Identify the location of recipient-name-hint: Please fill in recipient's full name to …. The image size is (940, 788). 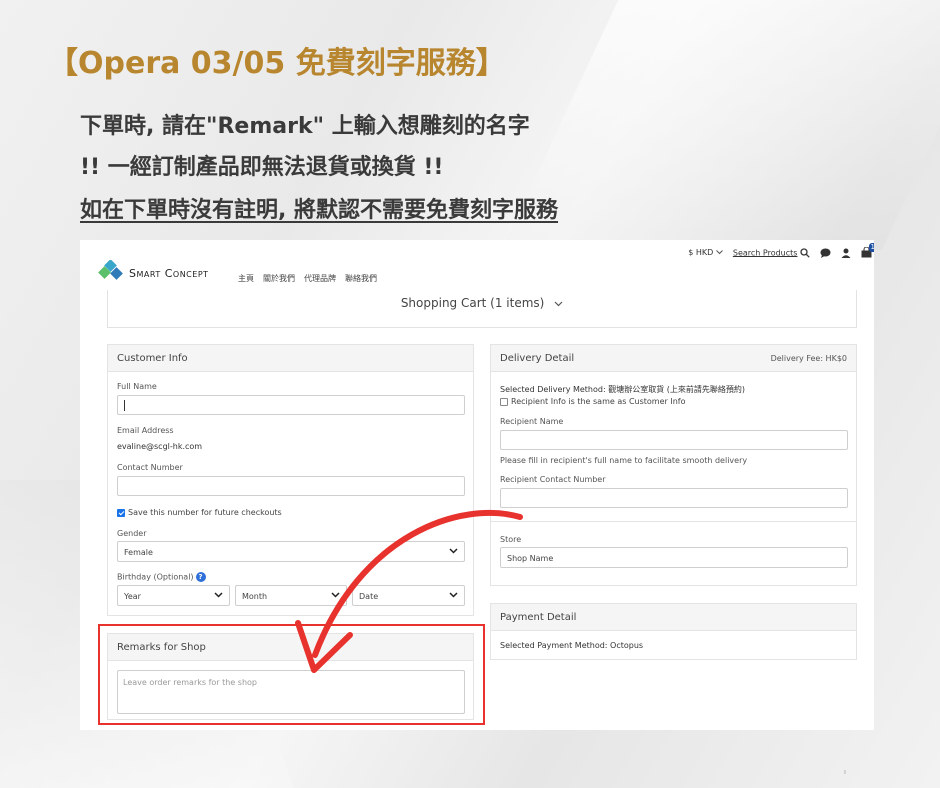
(624, 460).